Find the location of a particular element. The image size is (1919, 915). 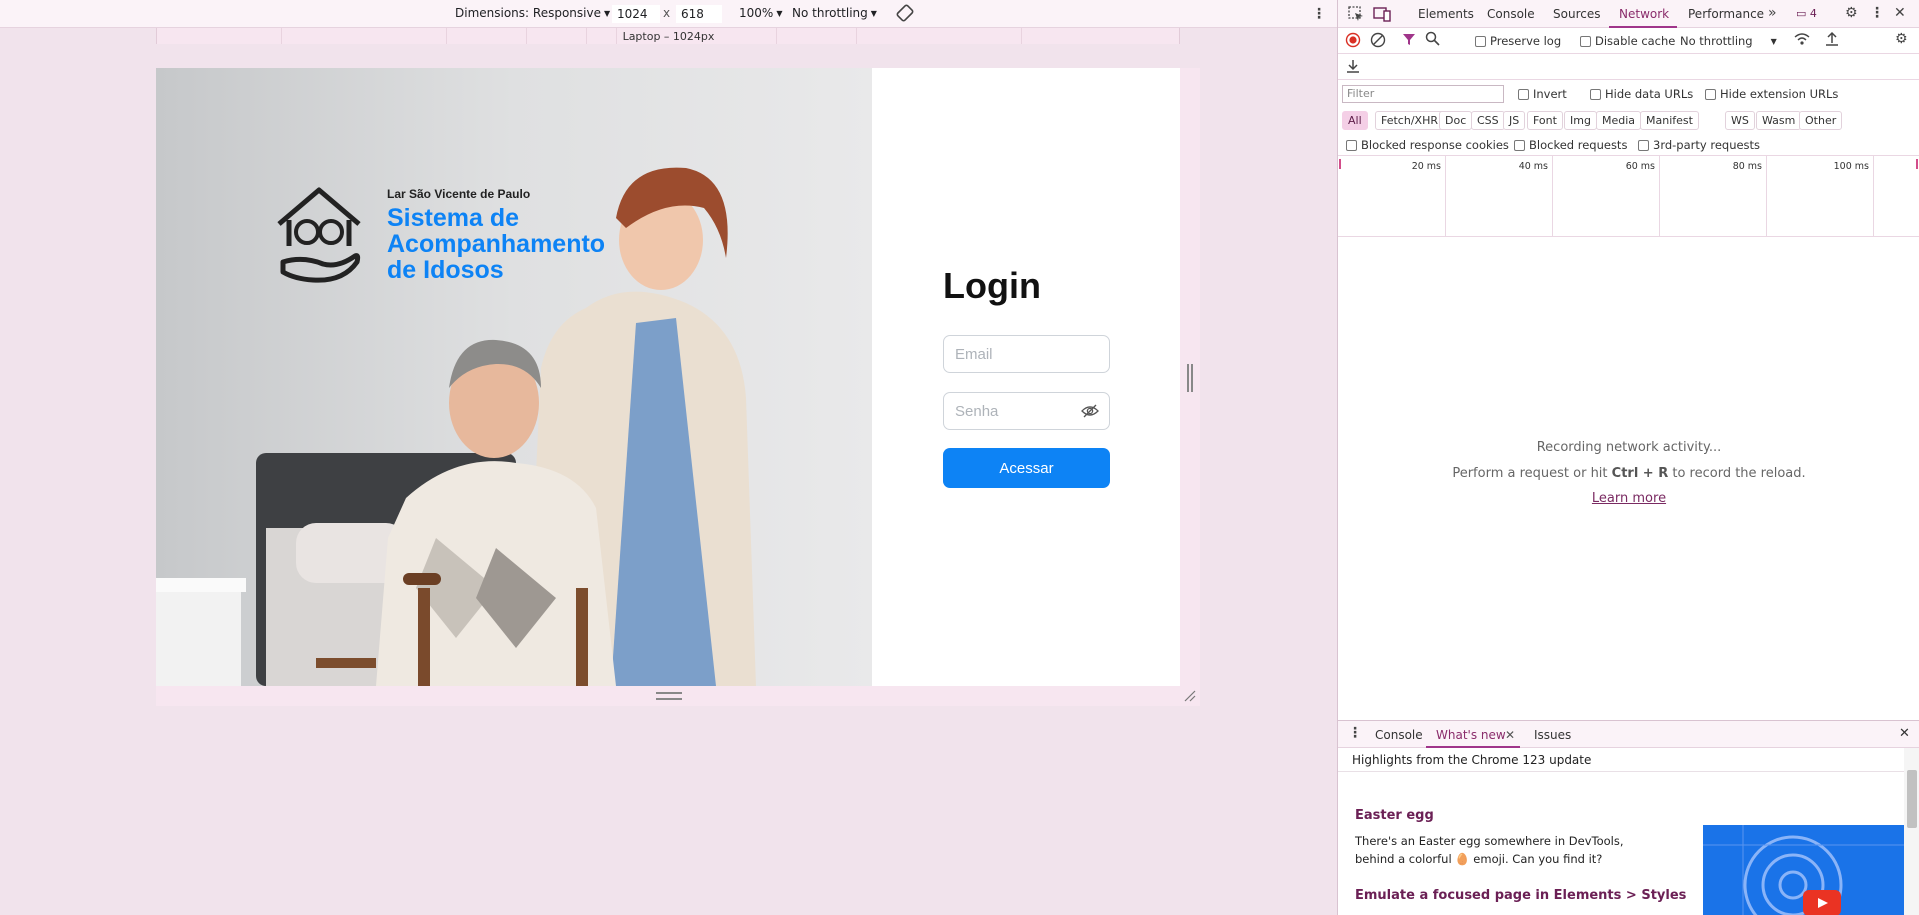

filter-input: Filter is located at coordinates (1423, 94).